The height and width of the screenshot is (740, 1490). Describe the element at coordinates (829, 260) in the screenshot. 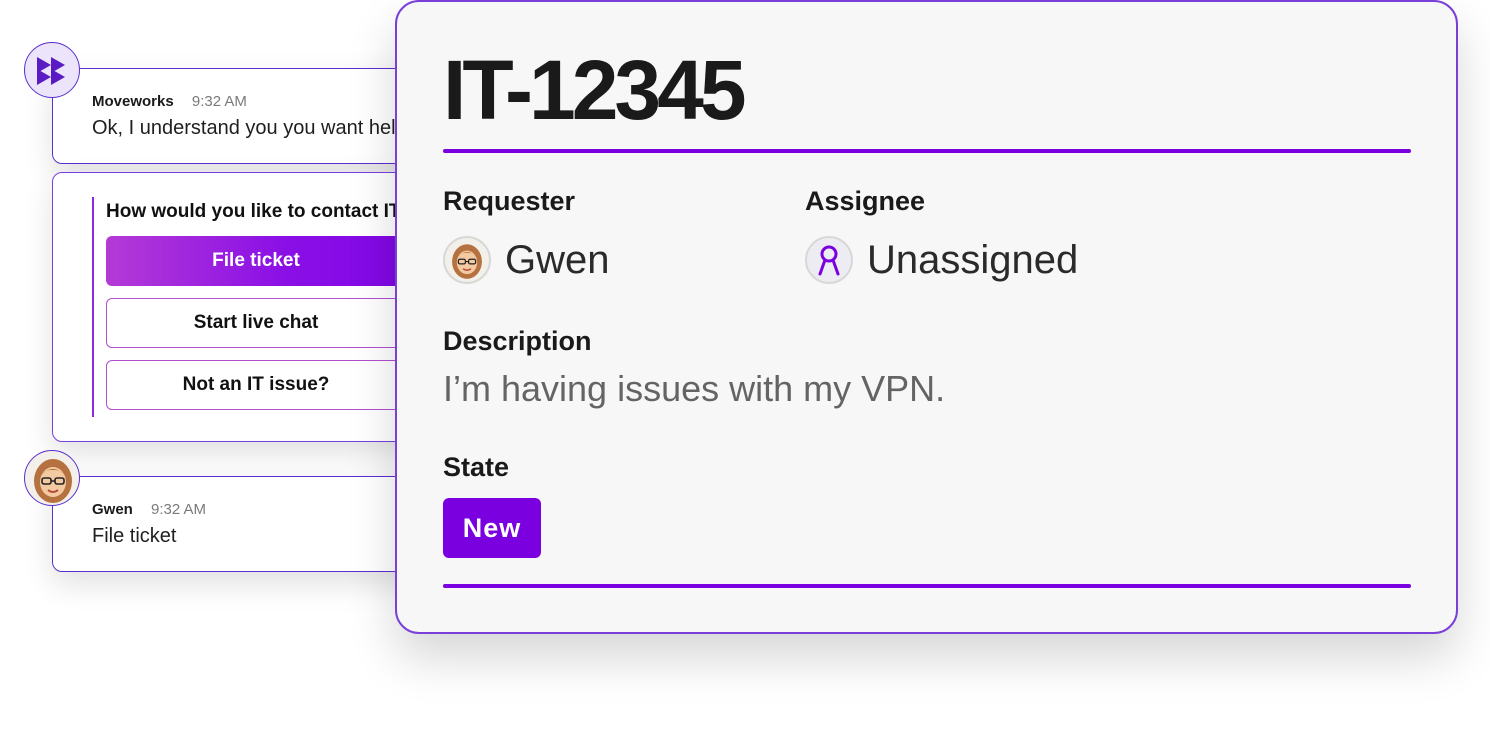

I see `unassigned-ribbon-icon` at that location.